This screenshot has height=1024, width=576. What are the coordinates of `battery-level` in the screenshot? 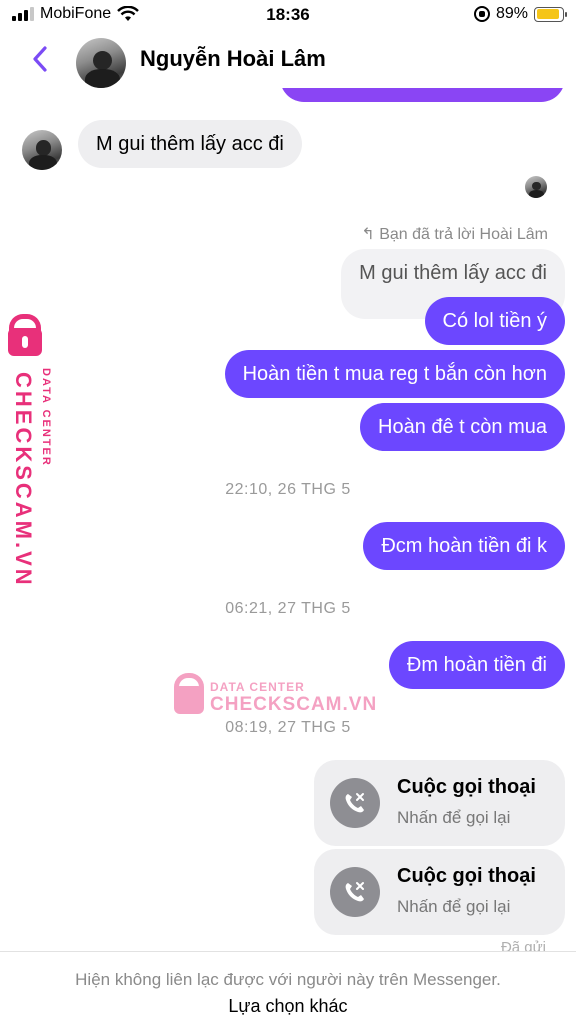 It's located at (547, 14).